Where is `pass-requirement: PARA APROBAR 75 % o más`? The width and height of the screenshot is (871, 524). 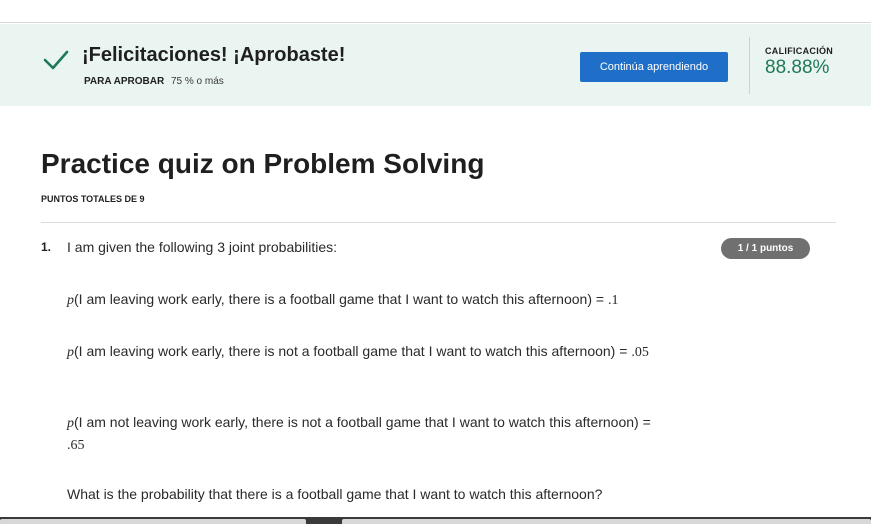
pass-requirement: PARA APROBAR 75 % o más is located at coordinates (154, 81).